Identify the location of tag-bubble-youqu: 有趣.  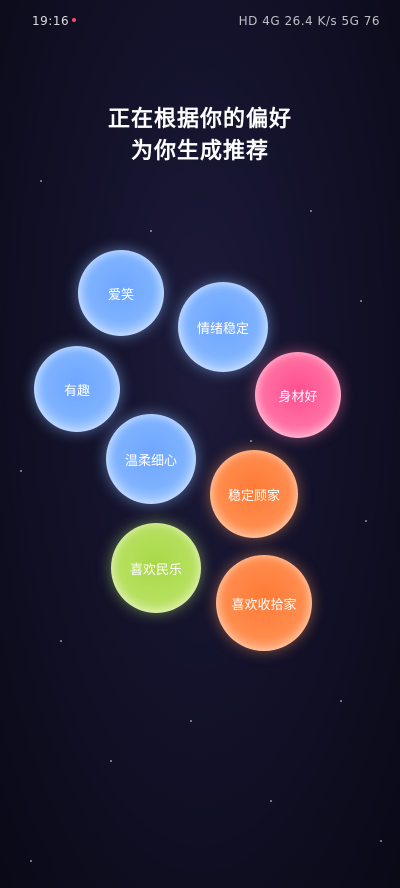
(77, 389).